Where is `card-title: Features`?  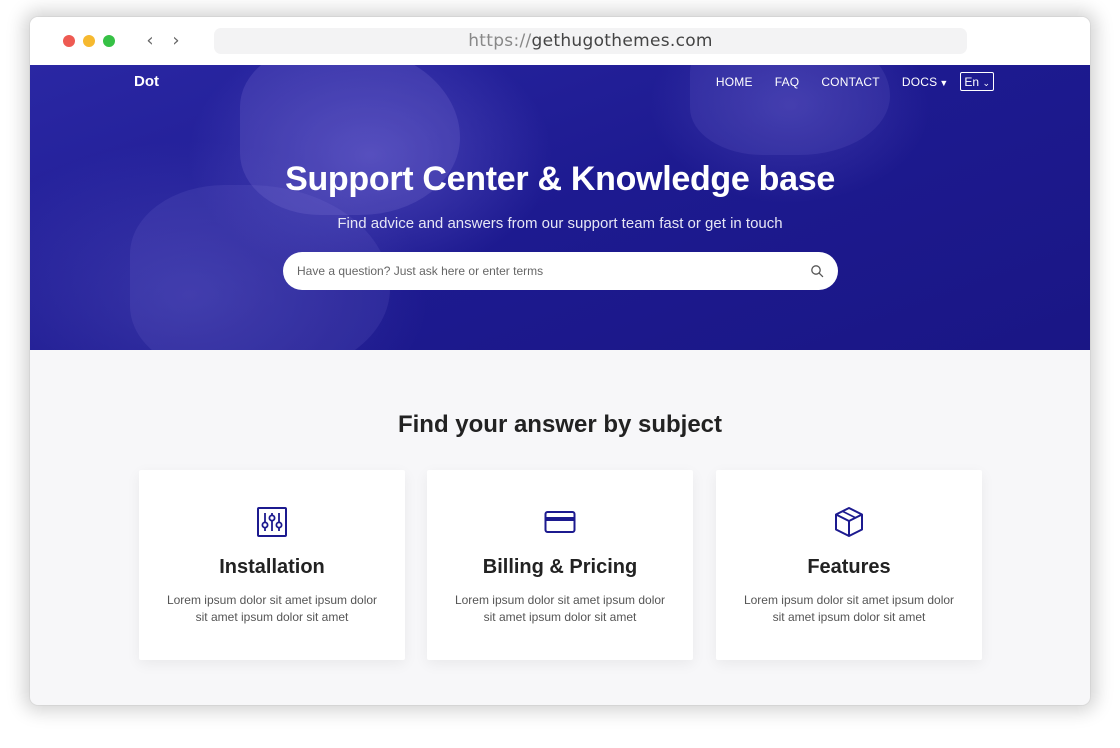
card-title: Features is located at coordinates (849, 567).